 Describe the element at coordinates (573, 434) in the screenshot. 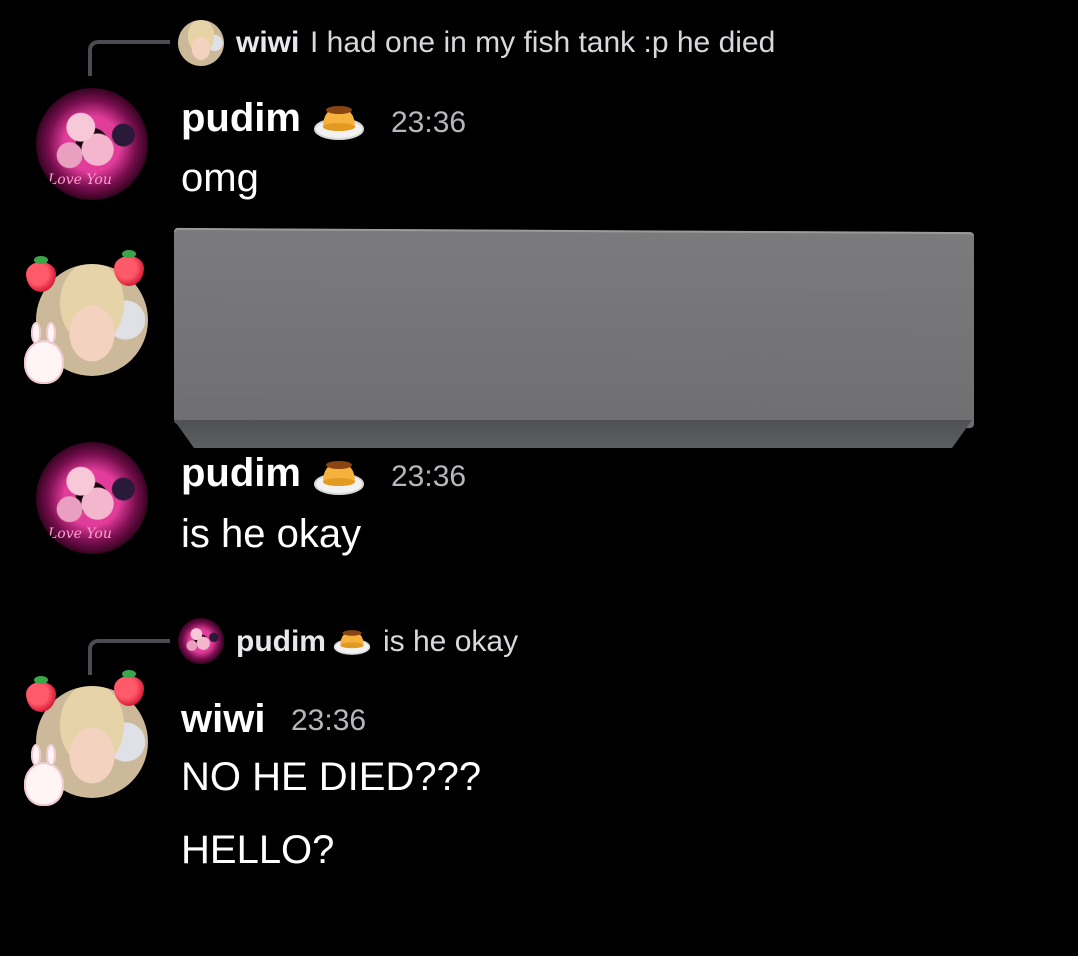

I see `redaction-block-edge` at that location.